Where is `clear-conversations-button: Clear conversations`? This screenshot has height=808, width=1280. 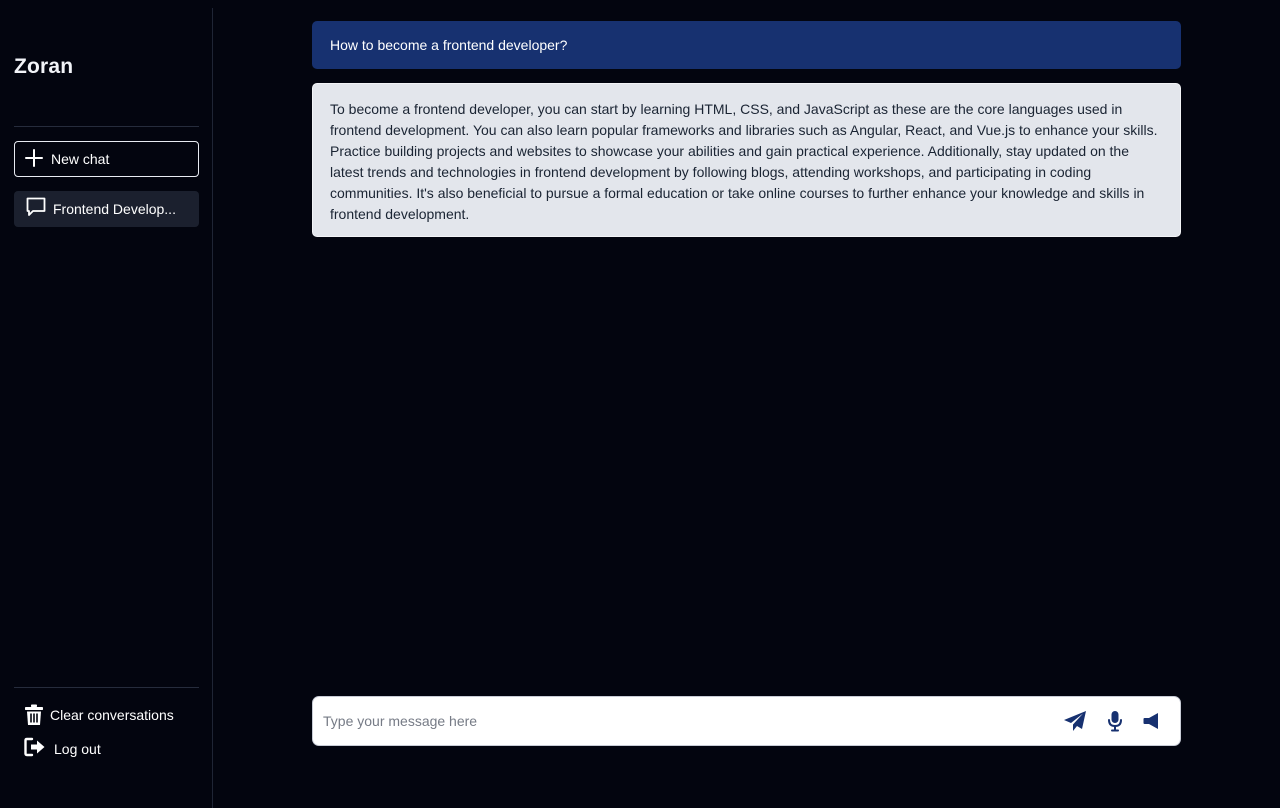
clear-conversations-button: Clear conversations is located at coordinates (99, 715).